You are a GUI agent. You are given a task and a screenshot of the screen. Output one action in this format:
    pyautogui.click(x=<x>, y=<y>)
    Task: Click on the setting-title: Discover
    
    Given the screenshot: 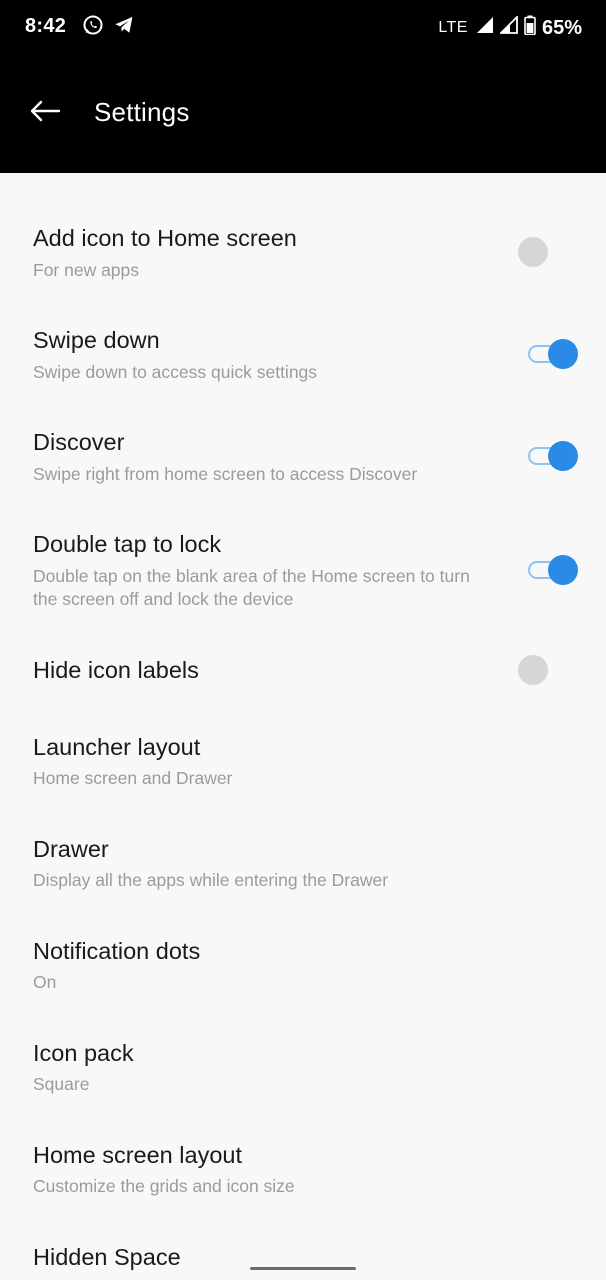 What is the action you would take?
    pyautogui.click(x=79, y=442)
    